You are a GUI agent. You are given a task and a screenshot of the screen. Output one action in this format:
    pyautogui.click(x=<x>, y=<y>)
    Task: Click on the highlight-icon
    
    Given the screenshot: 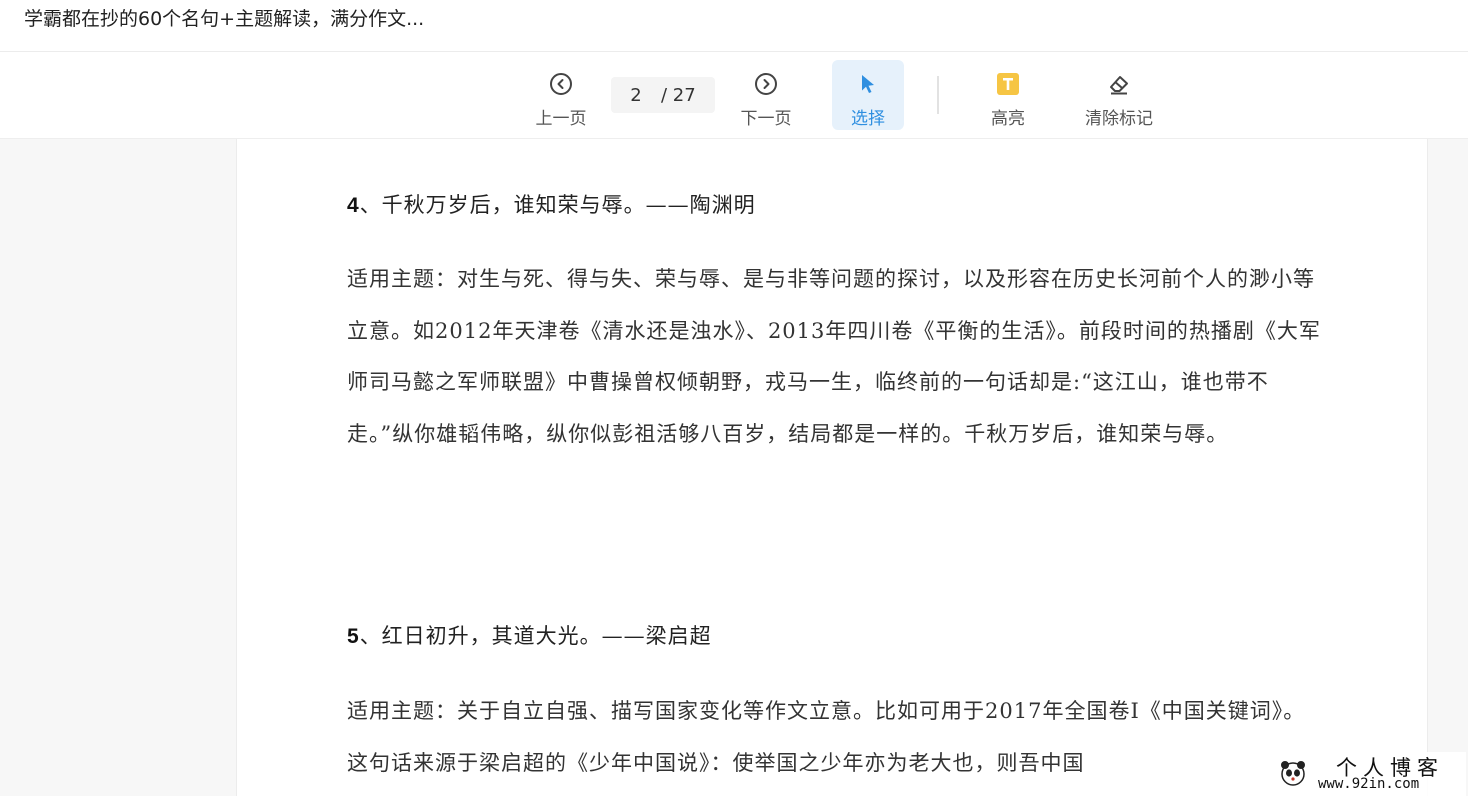 What is the action you would take?
    pyautogui.click(x=1008, y=84)
    